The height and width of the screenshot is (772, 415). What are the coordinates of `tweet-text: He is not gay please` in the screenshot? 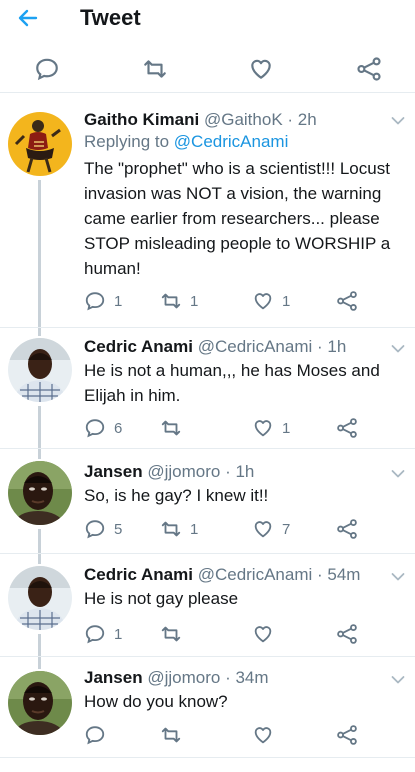 It's located at (161, 598).